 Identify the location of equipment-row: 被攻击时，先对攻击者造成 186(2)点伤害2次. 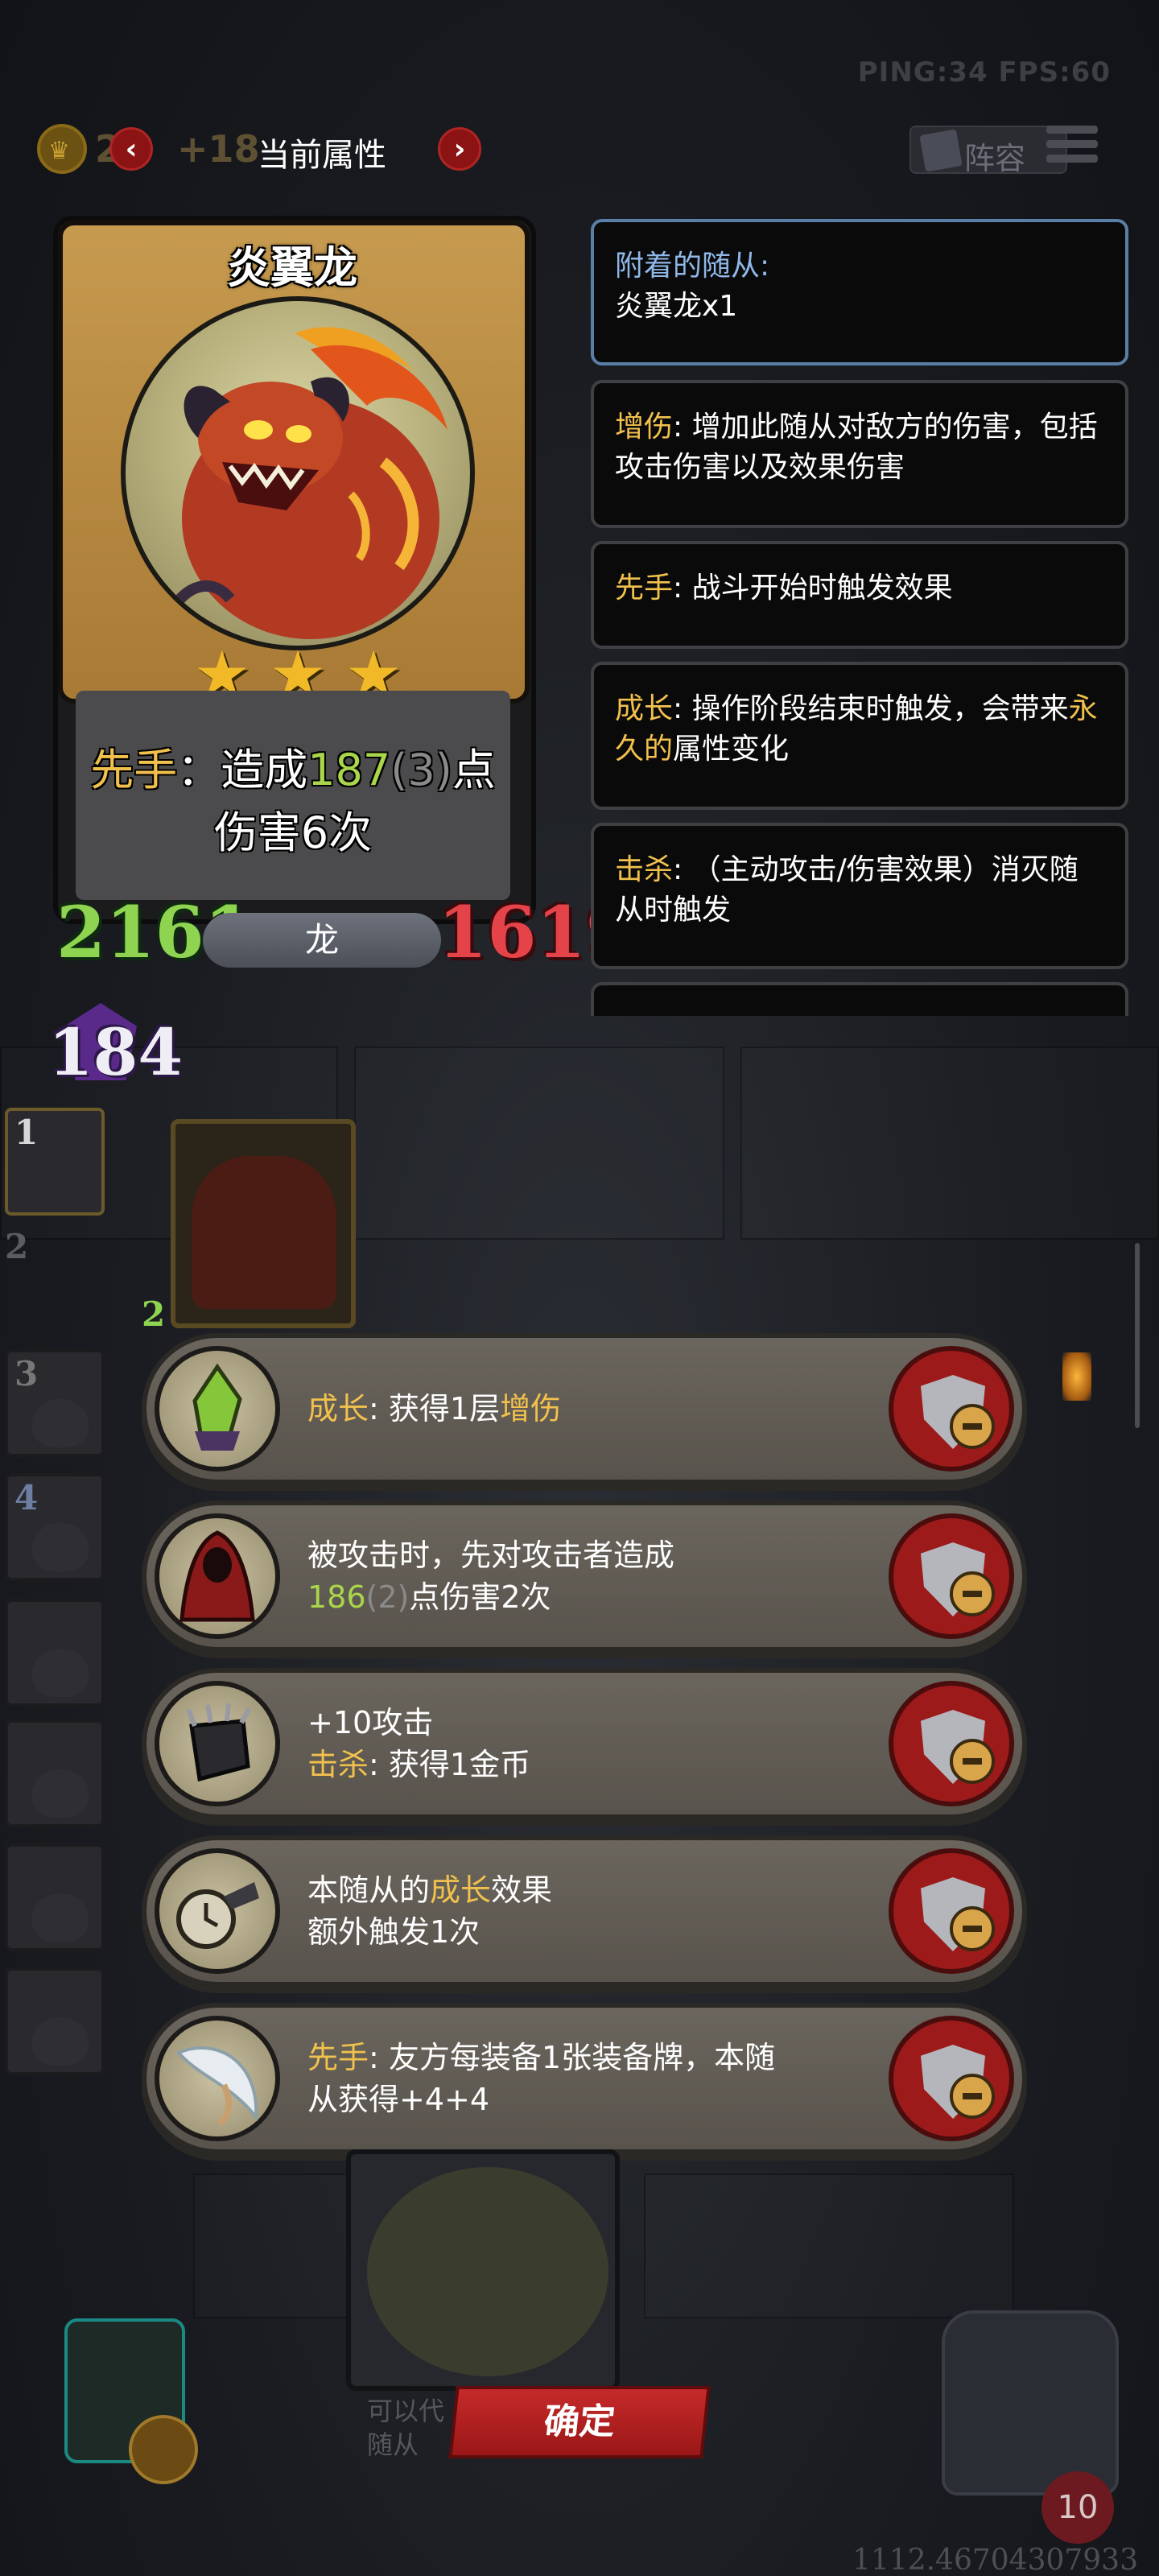
(584, 1576).